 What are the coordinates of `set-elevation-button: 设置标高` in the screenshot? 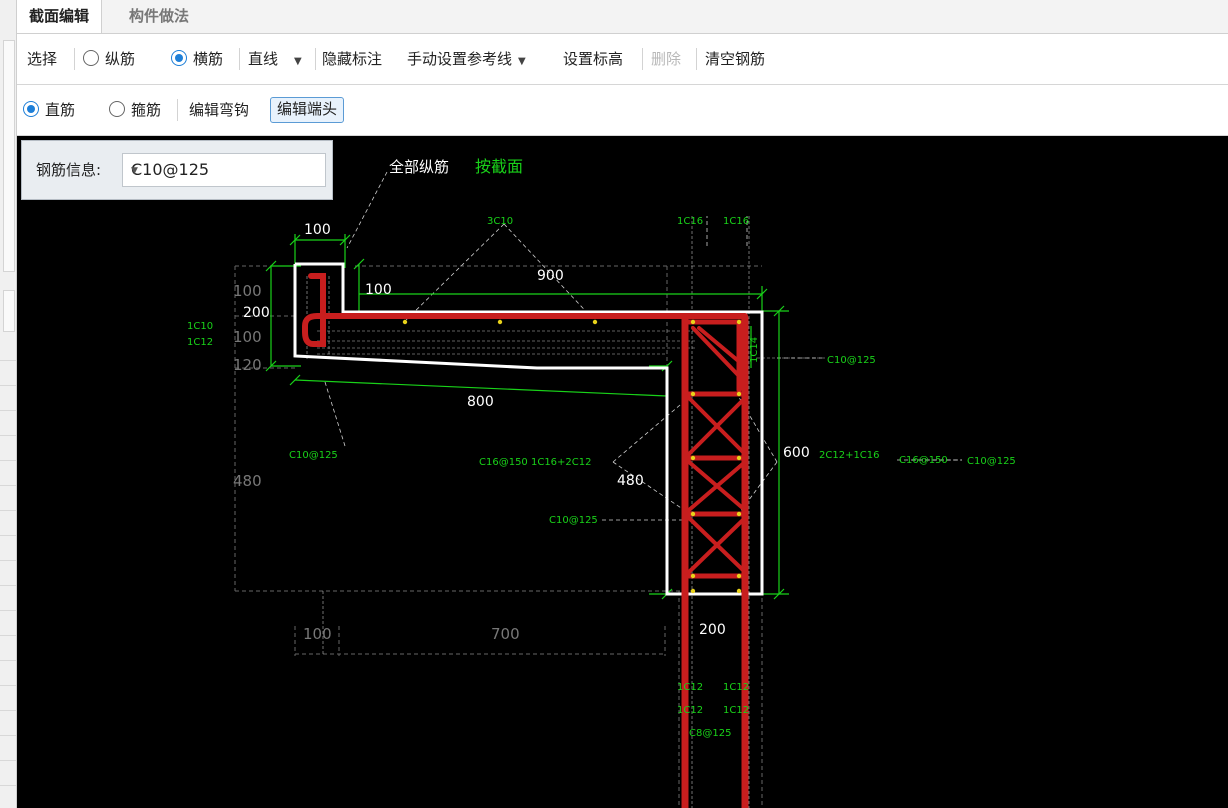 It's located at (593, 59).